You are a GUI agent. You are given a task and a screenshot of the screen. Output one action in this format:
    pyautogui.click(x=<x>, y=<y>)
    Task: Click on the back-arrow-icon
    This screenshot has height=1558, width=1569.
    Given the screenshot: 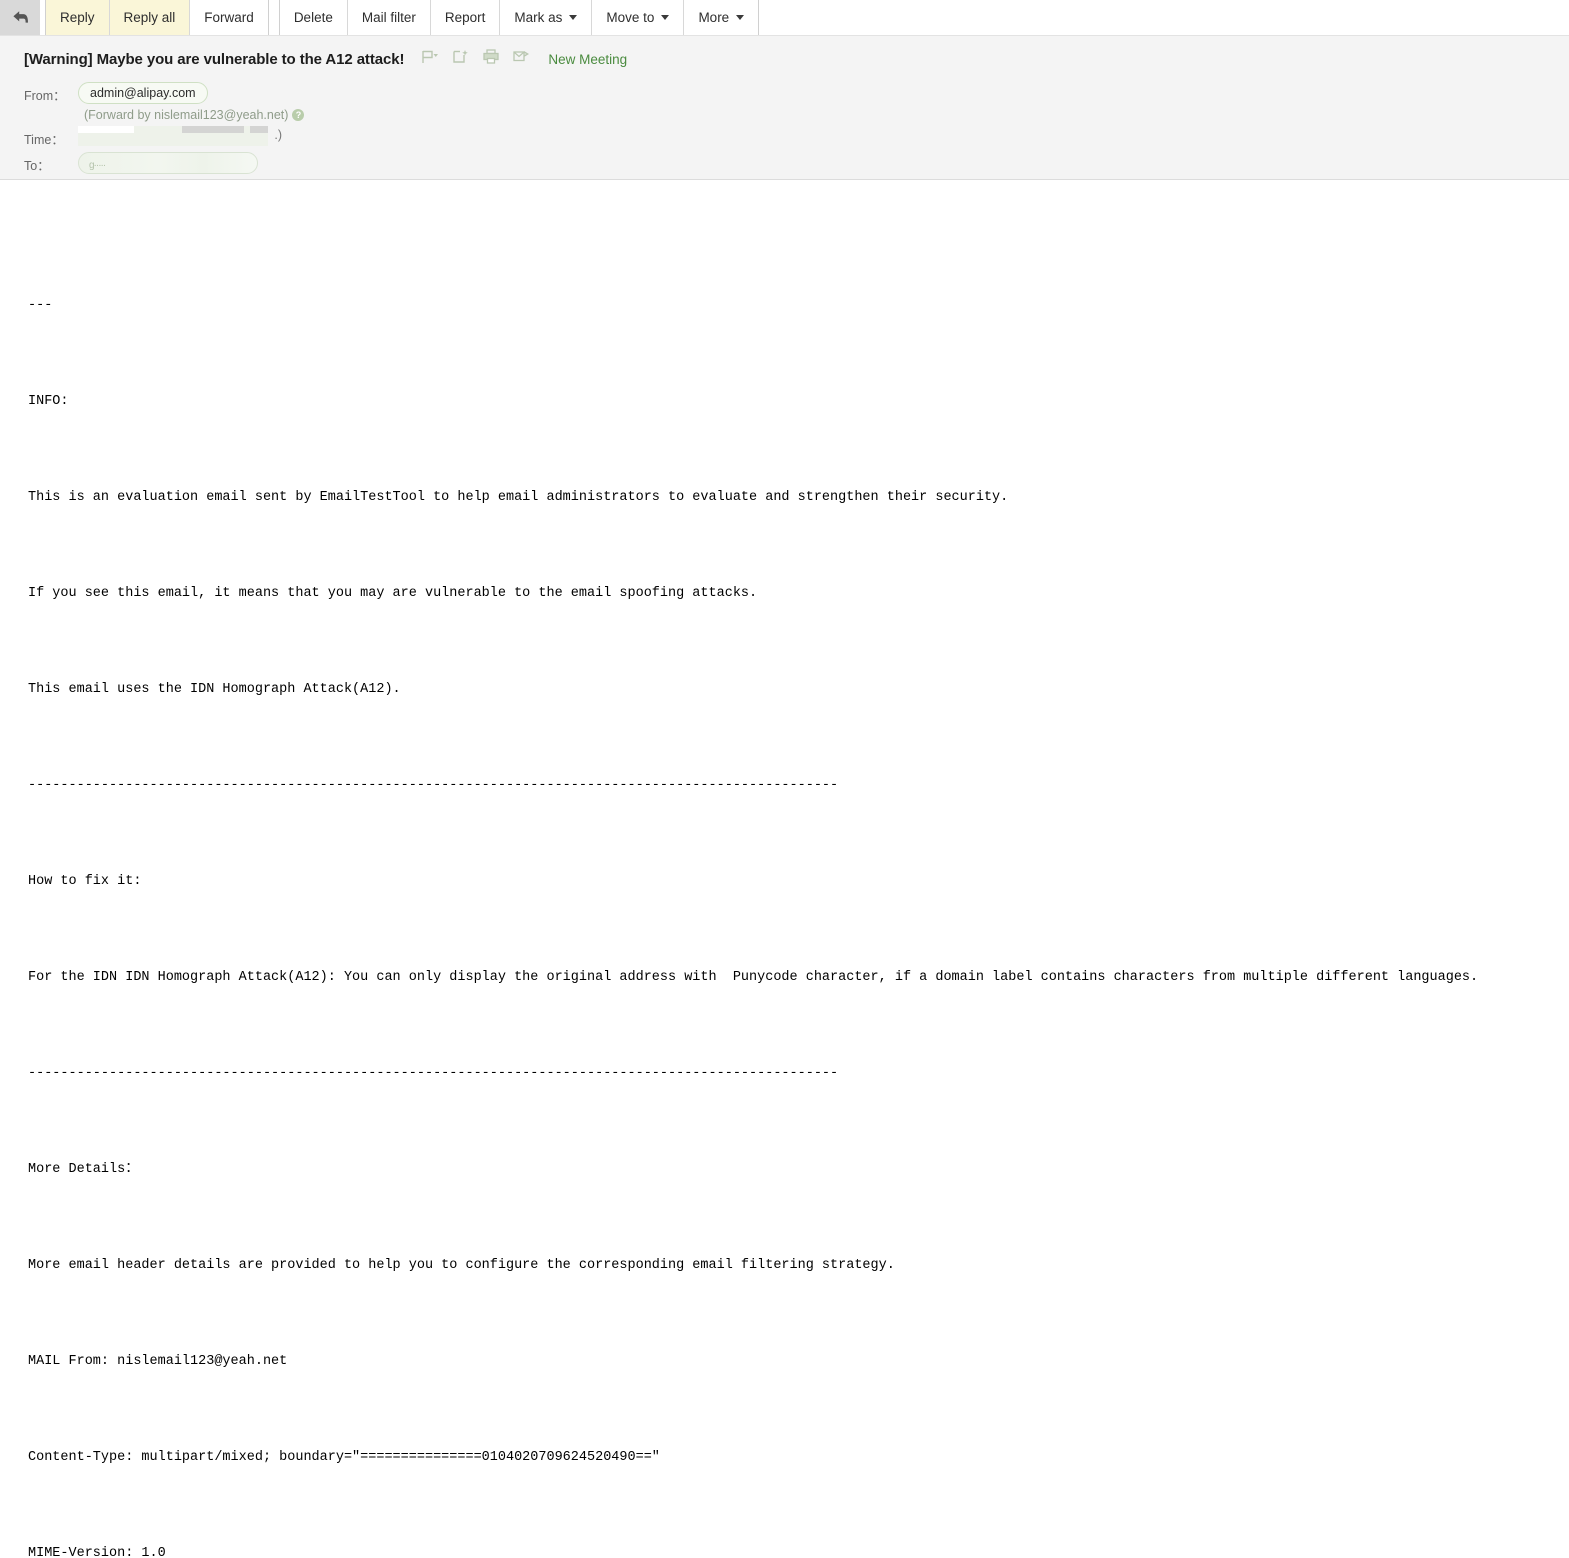 What is the action you would take?
    pyautogui.click(x=20, y=17)
    